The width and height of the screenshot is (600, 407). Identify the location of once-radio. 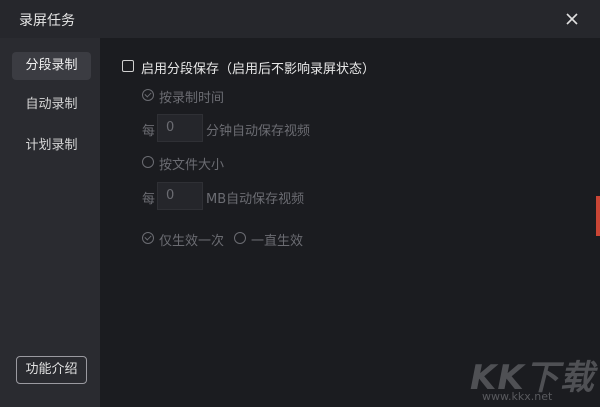
(148, 238).